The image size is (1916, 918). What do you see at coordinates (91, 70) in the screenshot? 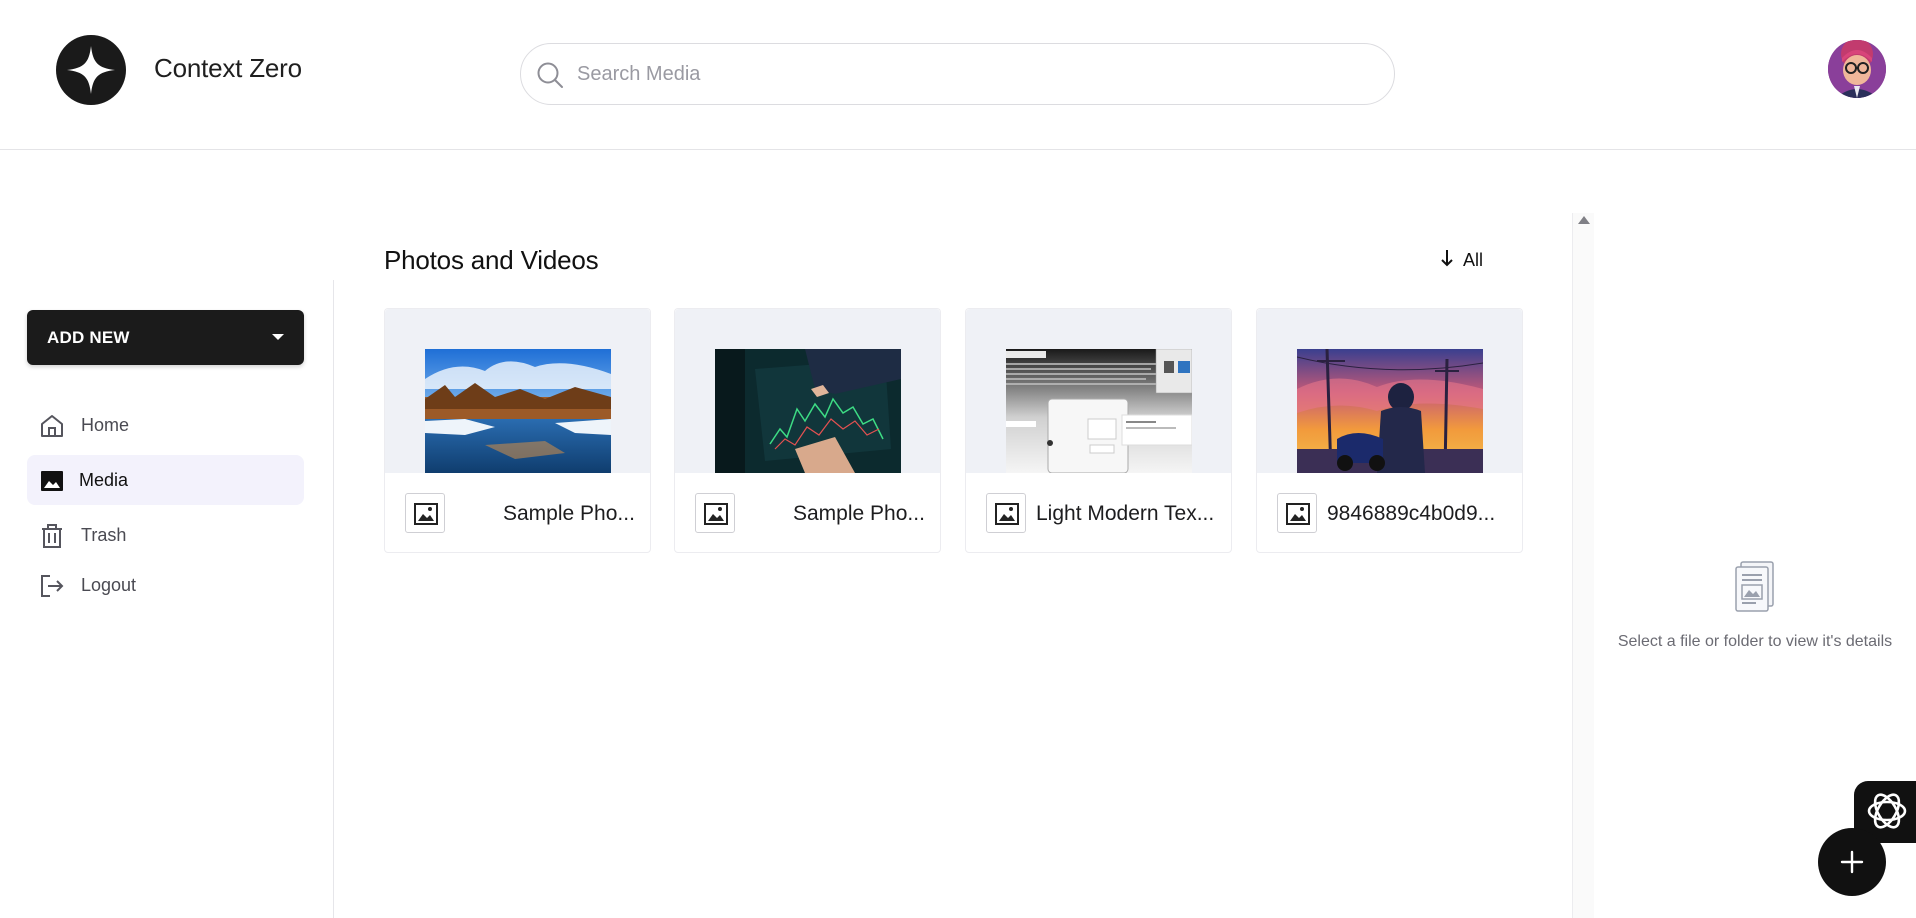
I see `app-logo-icon` at bounding box center [91, 70].